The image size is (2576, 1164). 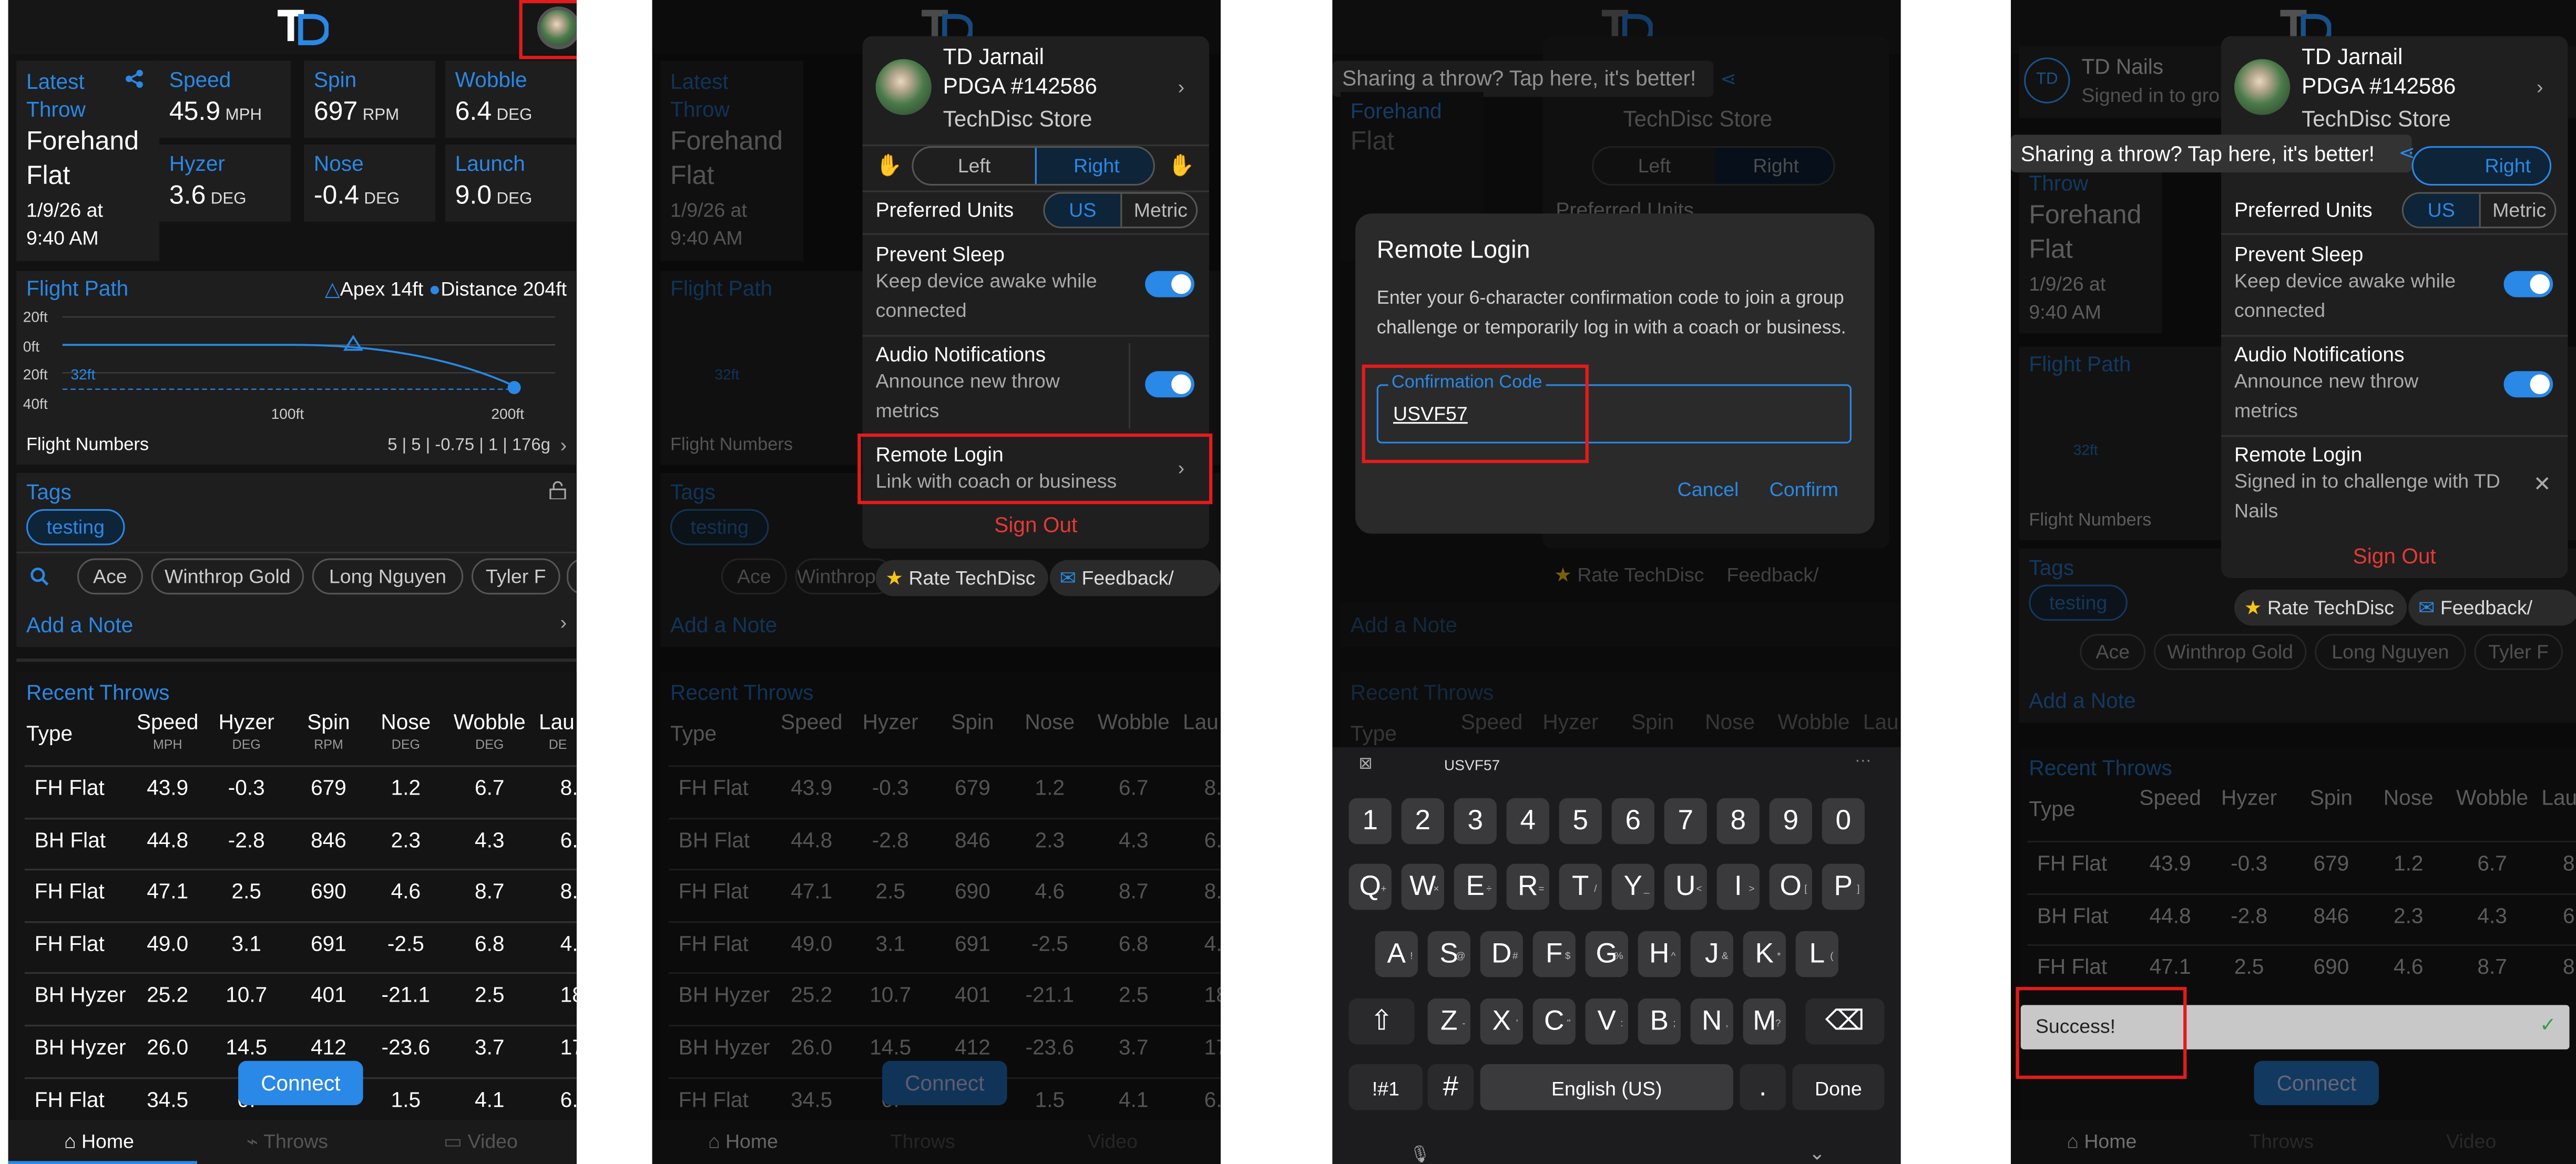 What do you see at coordinates (1606, 1087) in the screenshot?
I see `space-key: English (US)` at bounding box center [1606, 1087].